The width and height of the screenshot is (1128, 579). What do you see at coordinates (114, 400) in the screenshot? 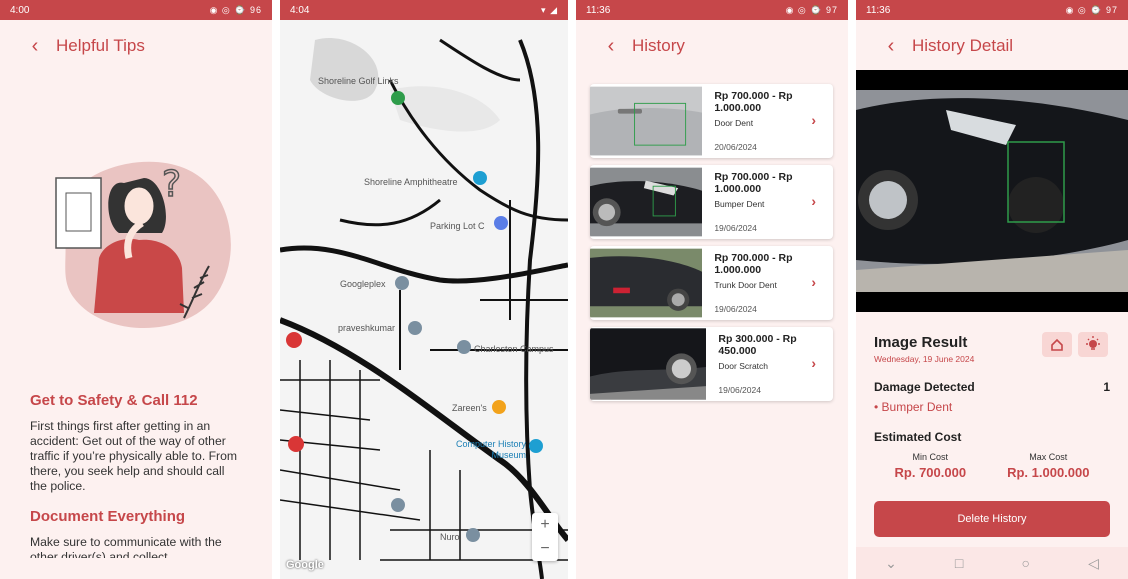
I see `tip-heading: Get to Safety & Call 112` at bounding box center [114, 400].